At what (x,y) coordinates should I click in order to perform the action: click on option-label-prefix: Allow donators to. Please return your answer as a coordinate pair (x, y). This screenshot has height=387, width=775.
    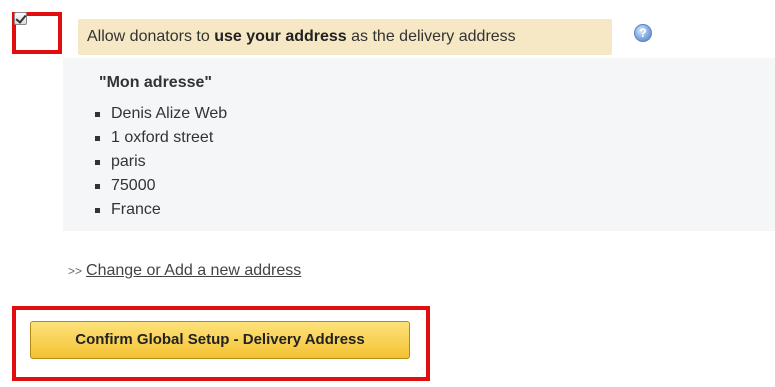
    Looking at the image, I should click on (151, 36).